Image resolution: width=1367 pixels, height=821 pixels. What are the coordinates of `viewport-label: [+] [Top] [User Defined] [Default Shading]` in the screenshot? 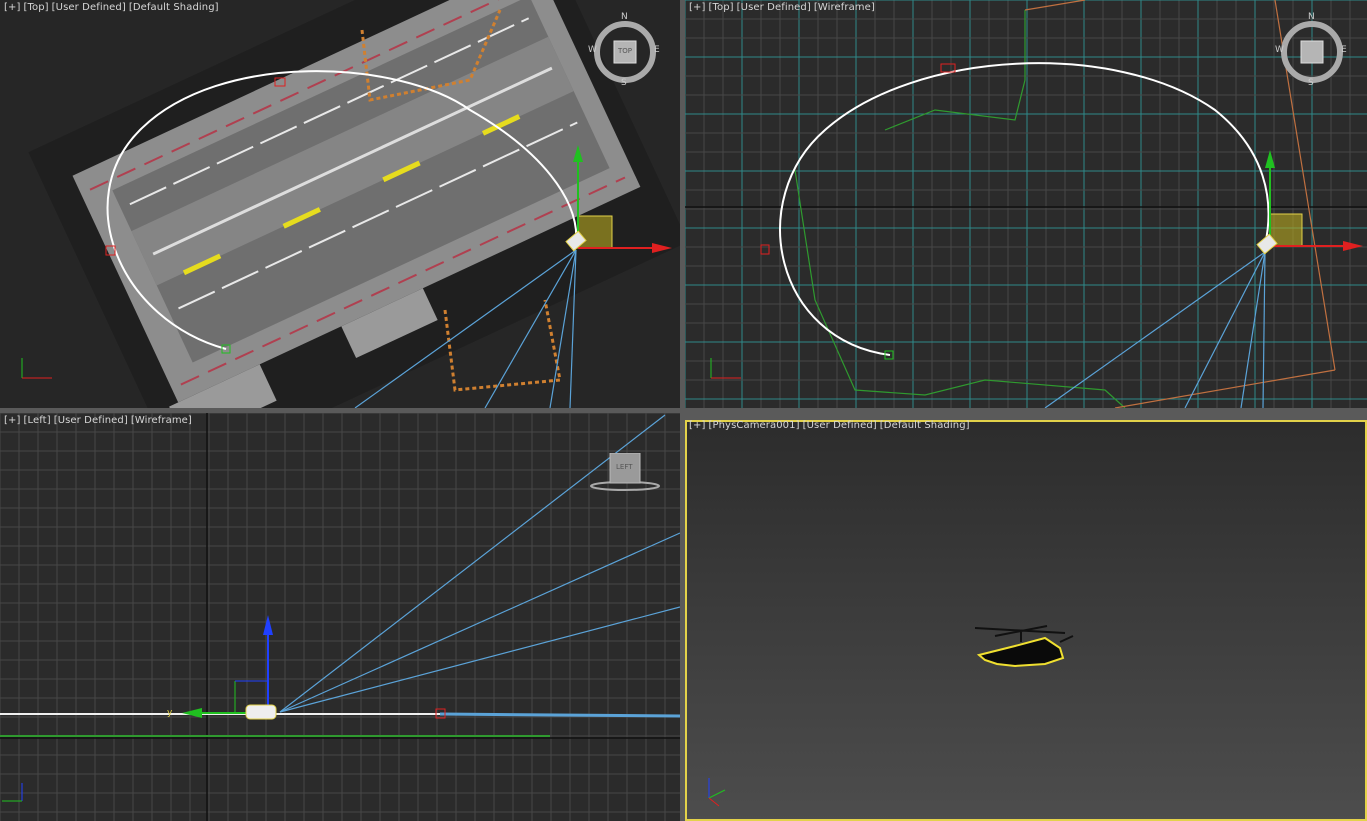 It's located at (113, 7).